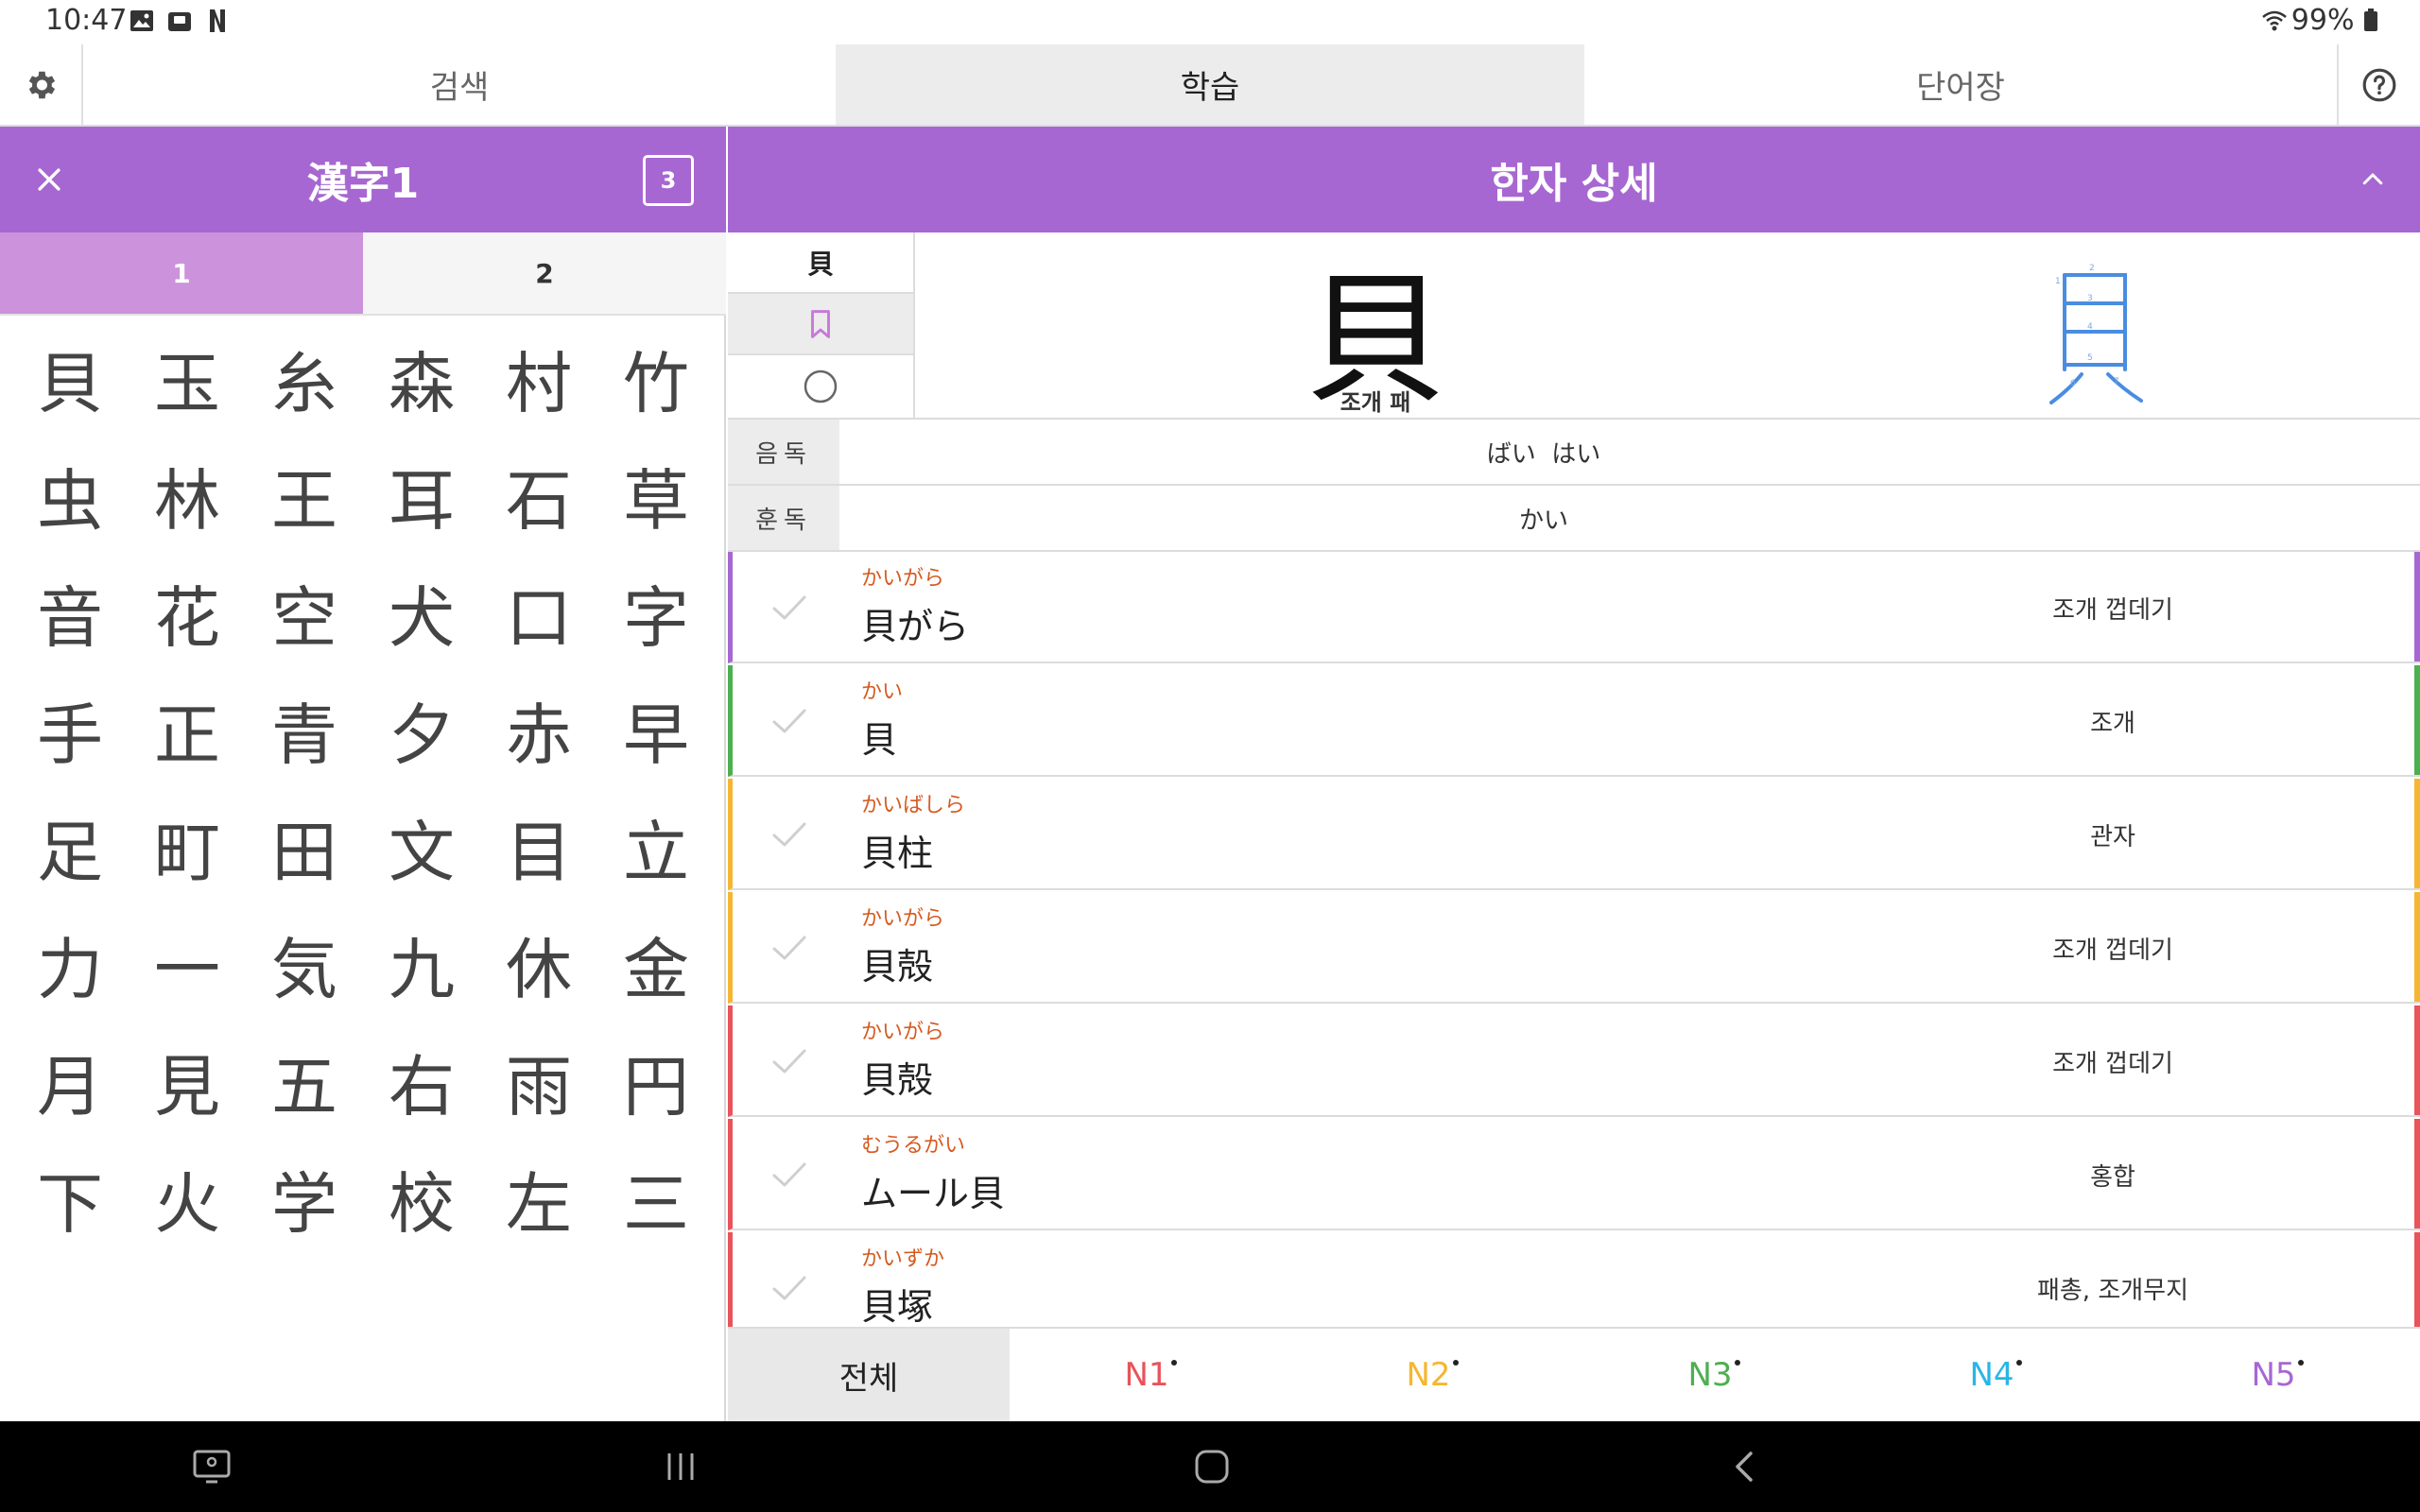 The height and width of the screenshot is (1512, 2420). Describe the element at coordinates (421, 729) in the screenshot. I see `kanji-cell: 夕` at that location.